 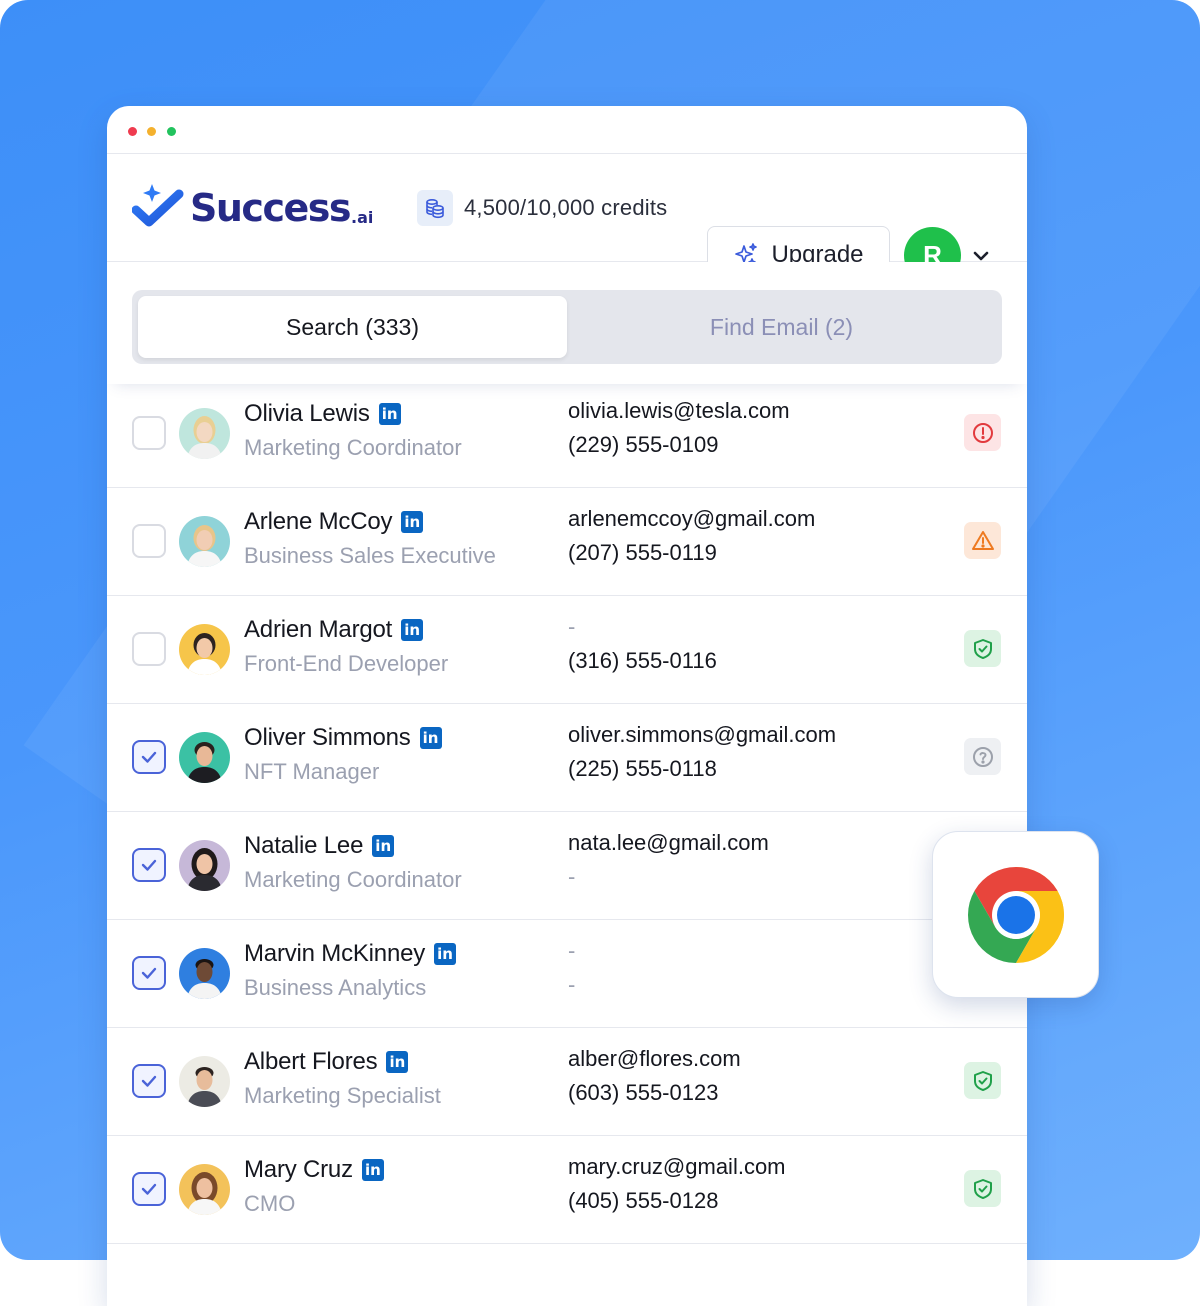 What do you see at coordinates (312, 771) in the screenshot?
I see `contact-title: NFT Manager` at bounding box center [312, 771].